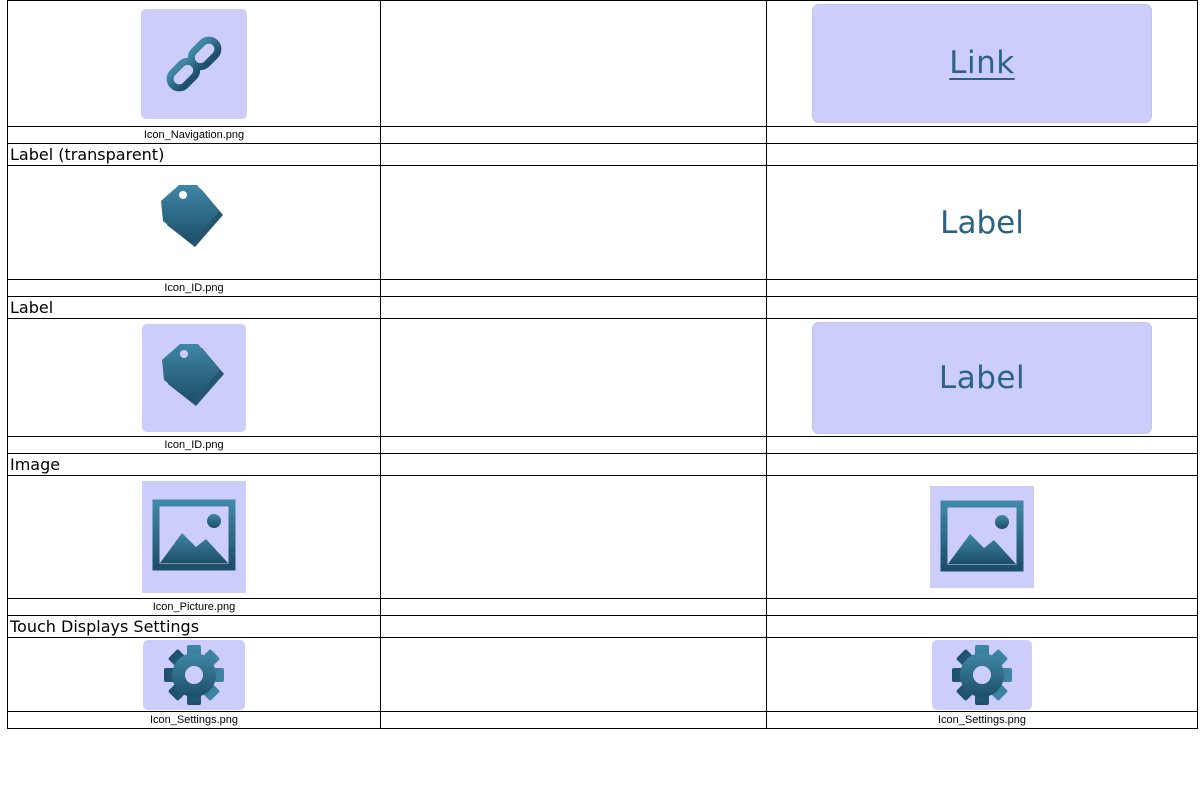 This screenshot has height=795, width=1203. I want to click on caption-row: Icon_Navigation.png, so click(602, 135).